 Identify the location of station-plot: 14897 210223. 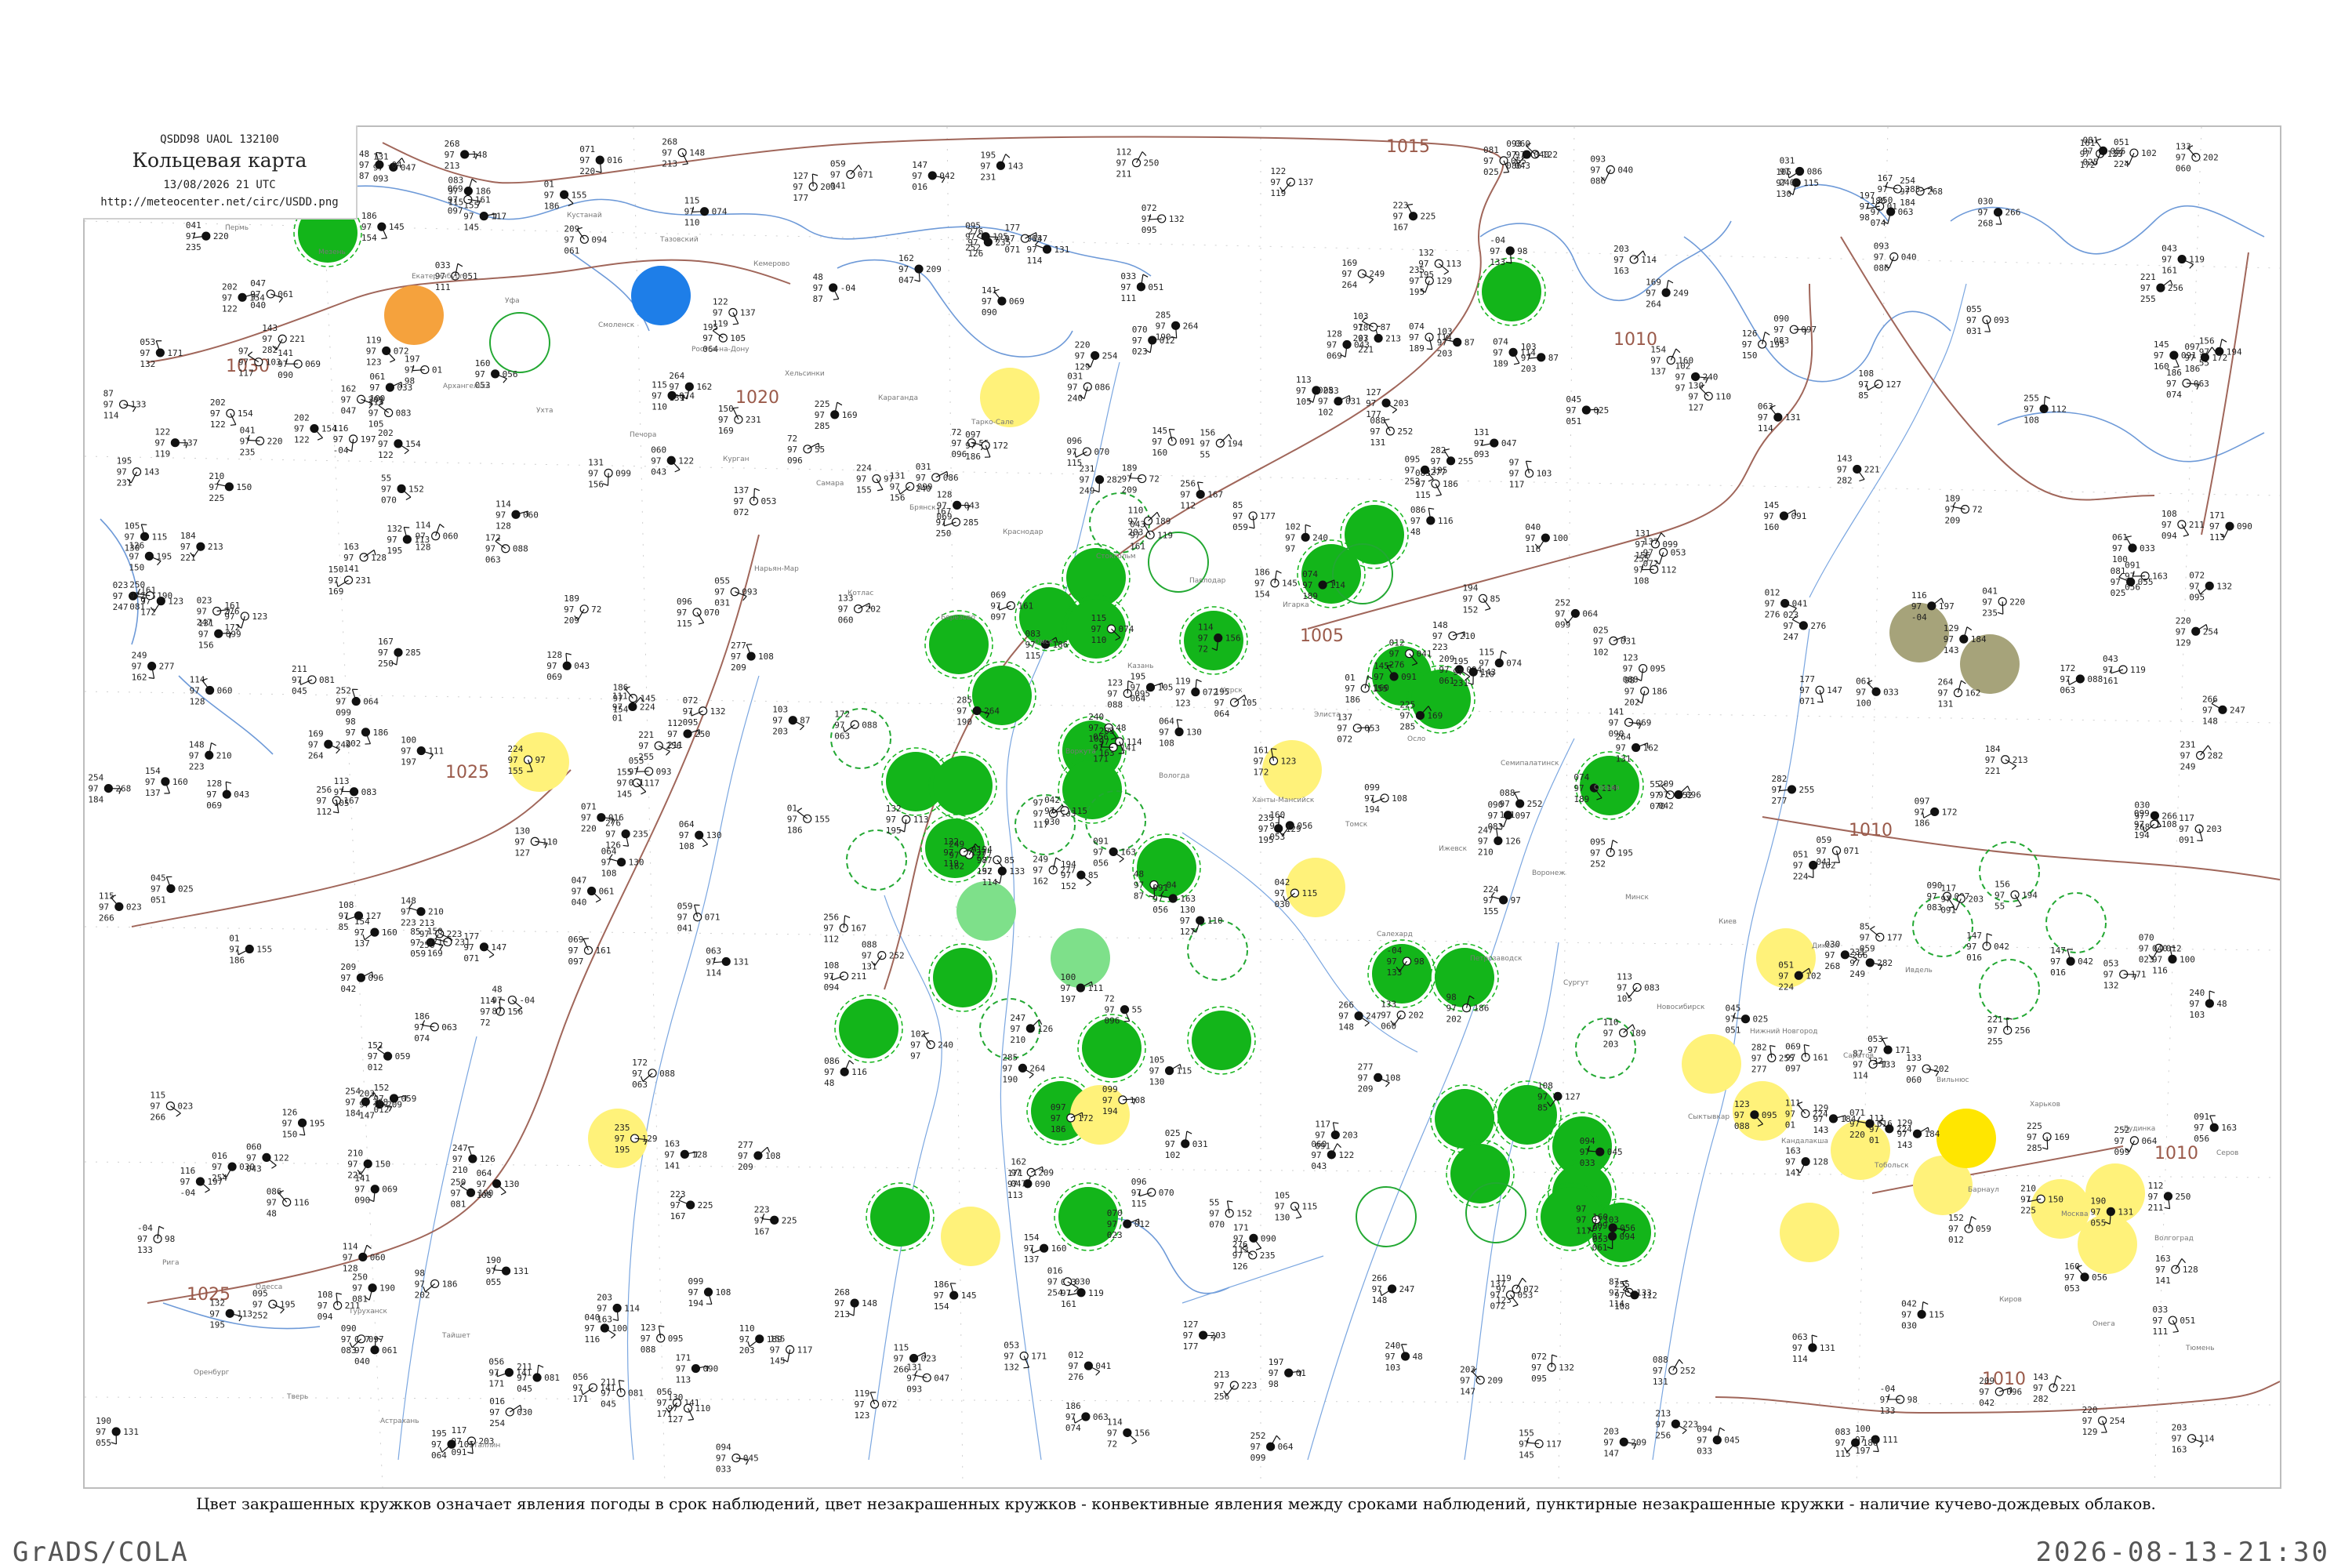
(210, 755).